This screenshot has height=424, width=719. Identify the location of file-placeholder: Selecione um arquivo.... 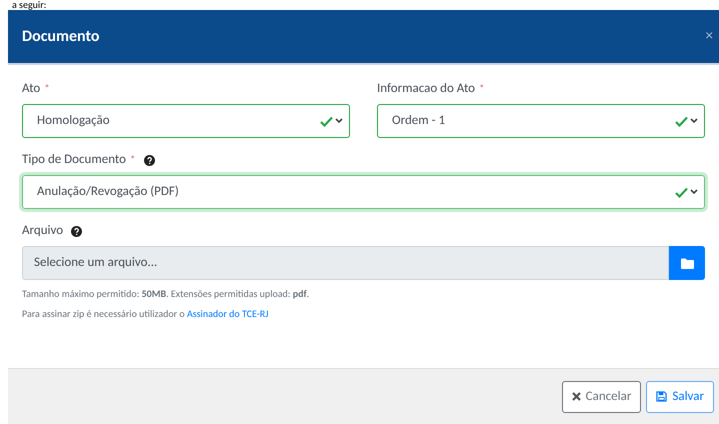
(96, 263).